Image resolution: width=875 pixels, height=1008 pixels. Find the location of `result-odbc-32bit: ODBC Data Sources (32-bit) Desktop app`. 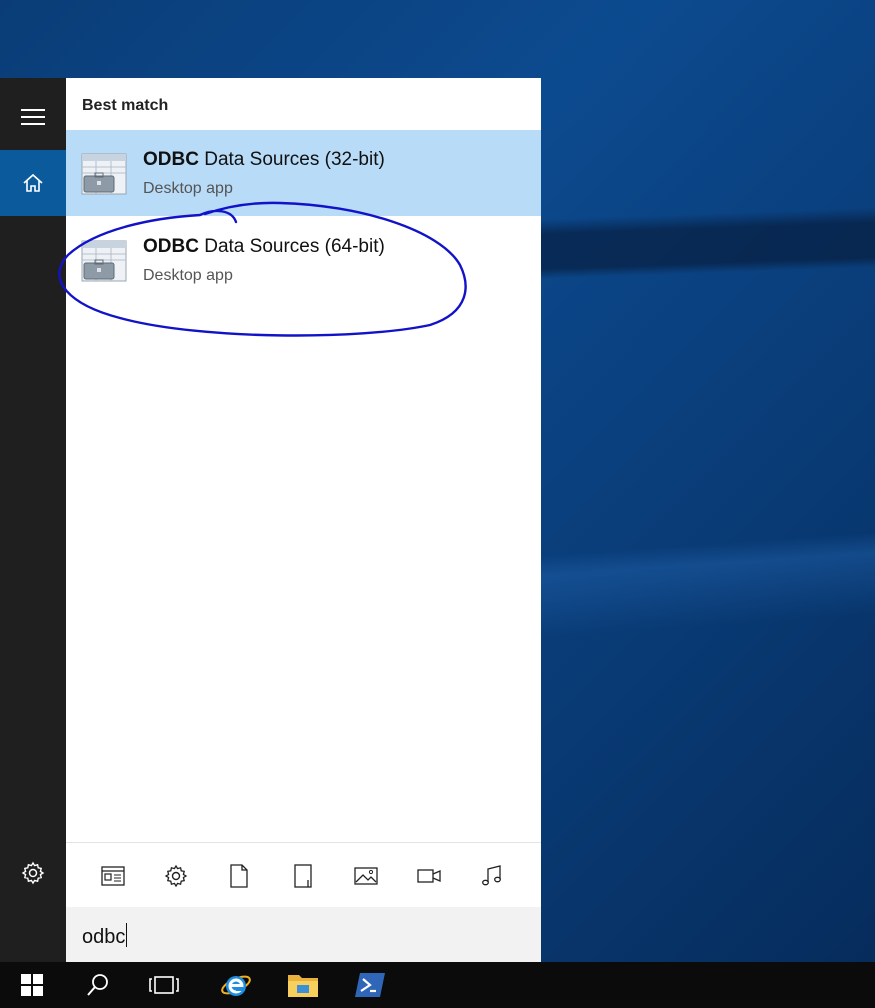

result-odbc-32bit: ODBC Data Sources (32-bit) Desktop app is located at coordinates (303, 173).